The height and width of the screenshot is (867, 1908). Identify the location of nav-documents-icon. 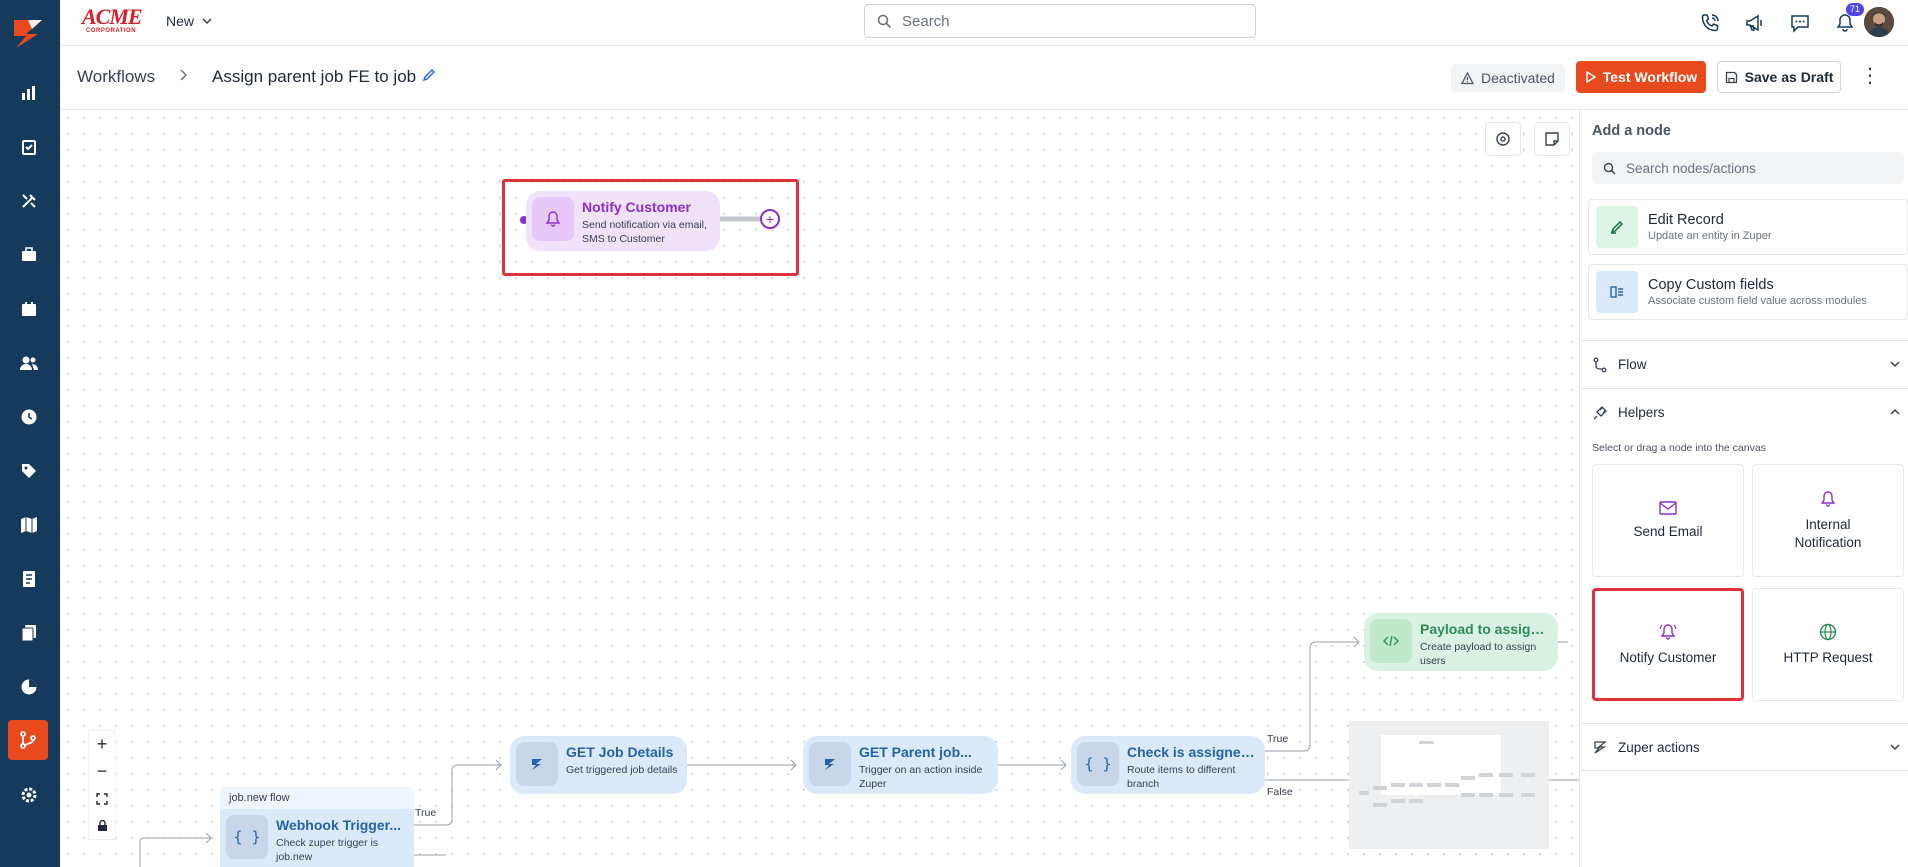
(29, 633).